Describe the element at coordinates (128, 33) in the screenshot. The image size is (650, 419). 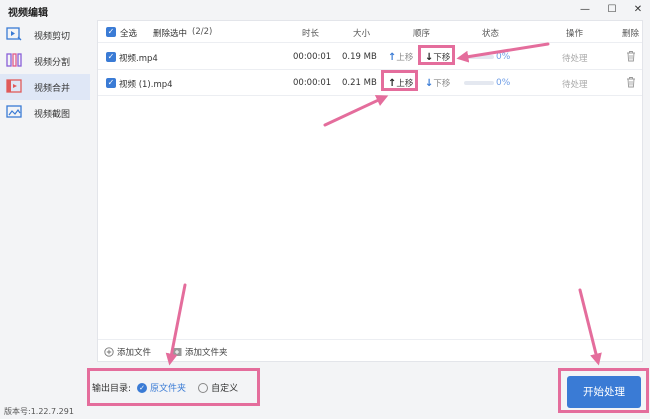
I see `select-all-label: 全选` at that location.